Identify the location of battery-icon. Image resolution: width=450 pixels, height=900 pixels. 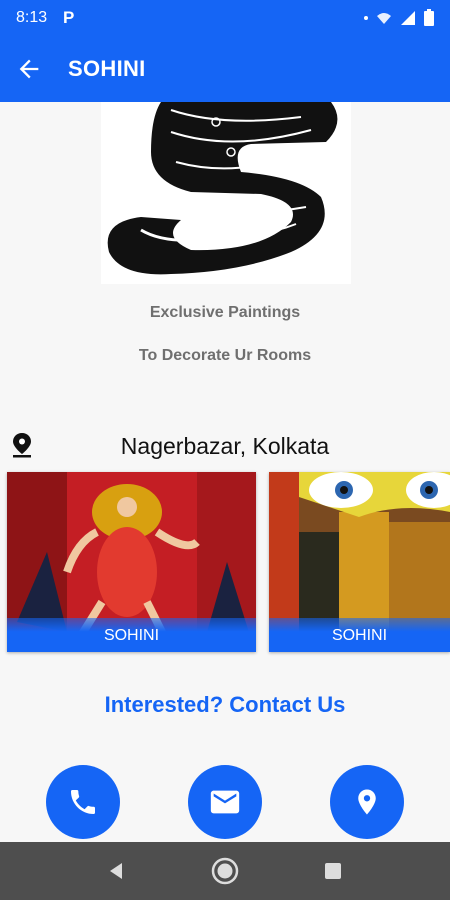
(429, 17).